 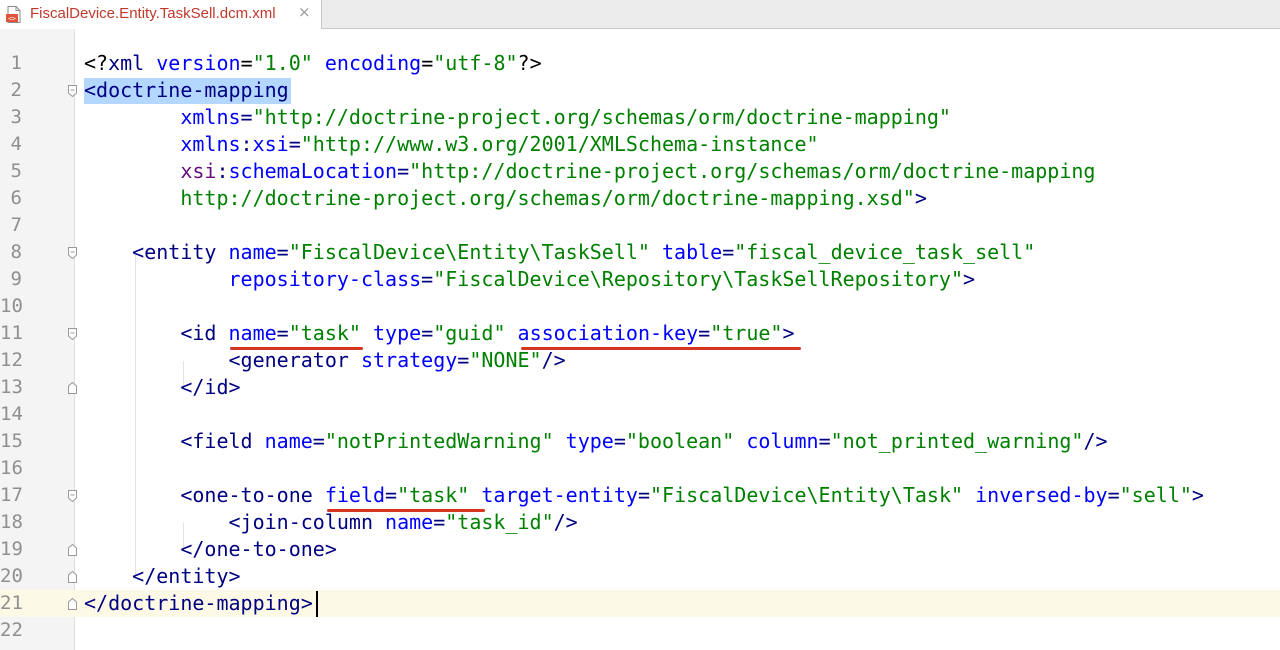 I want to click on code-token: "utf-8", so click(x=475, y=63).